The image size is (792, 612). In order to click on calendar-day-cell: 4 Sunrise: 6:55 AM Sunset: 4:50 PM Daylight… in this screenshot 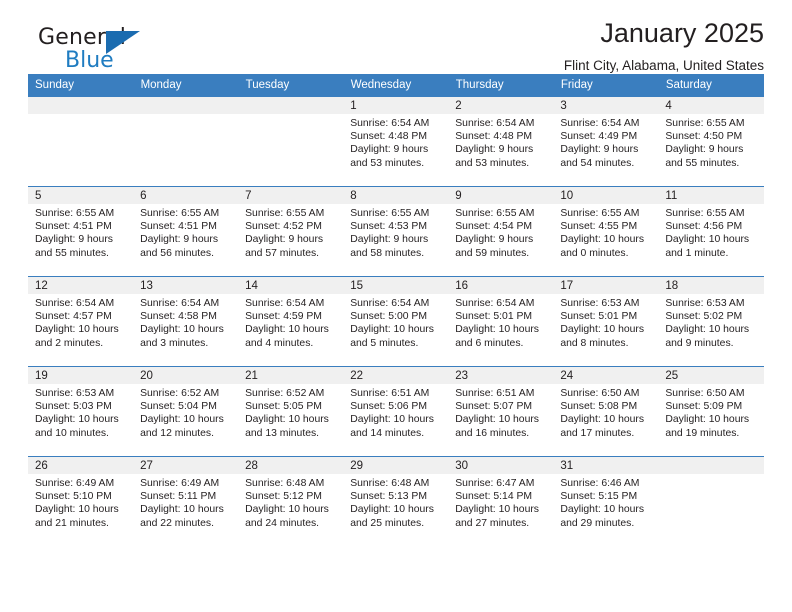, I will do `click(711, 141)`.